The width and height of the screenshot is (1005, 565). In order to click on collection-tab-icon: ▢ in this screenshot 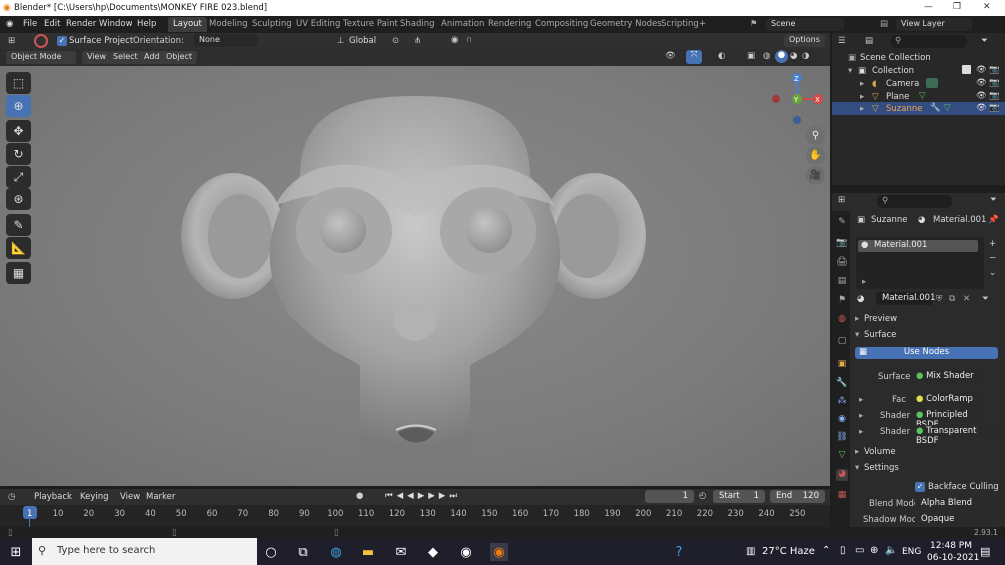, I will do `click(842, 342)`.